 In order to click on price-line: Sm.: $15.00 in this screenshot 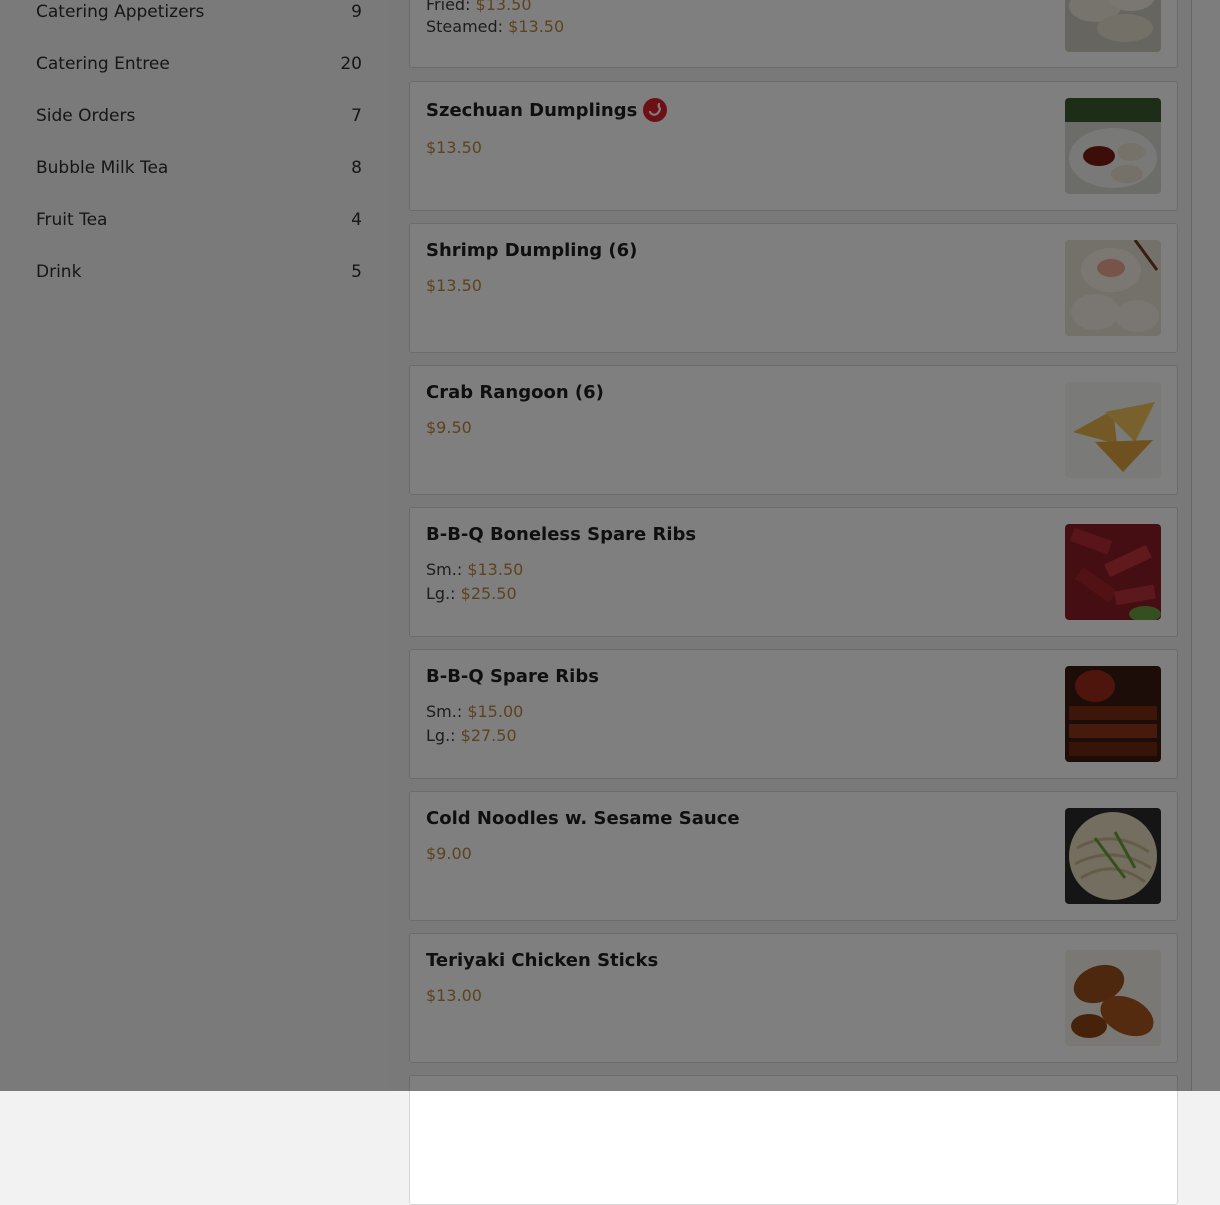, I will do `click(474, 711)`.